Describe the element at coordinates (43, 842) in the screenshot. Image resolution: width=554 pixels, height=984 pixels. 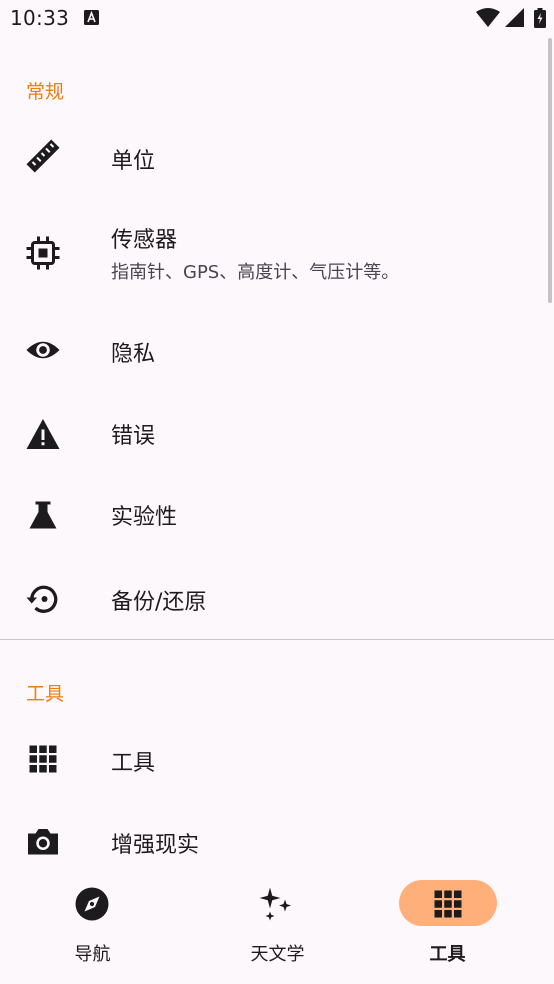
I see `camera-icon` at that location.